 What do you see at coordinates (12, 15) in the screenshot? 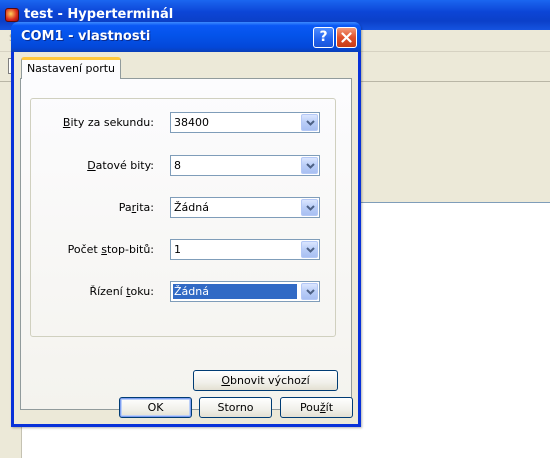
I see `hyperterminal-icon` at bounding box center [12, 15].